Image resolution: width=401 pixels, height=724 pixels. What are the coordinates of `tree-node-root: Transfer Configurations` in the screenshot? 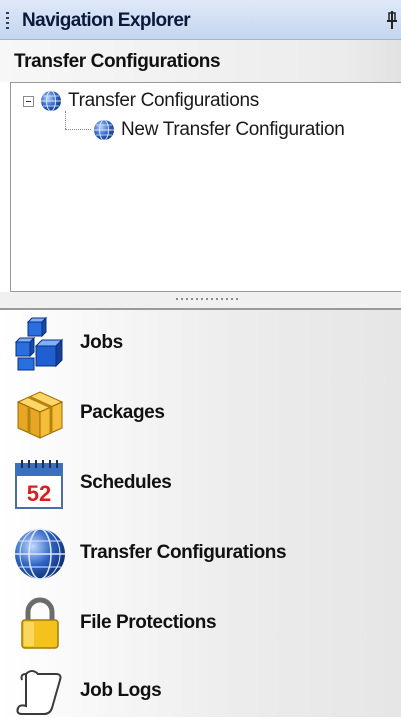 It's located at (141, 101).